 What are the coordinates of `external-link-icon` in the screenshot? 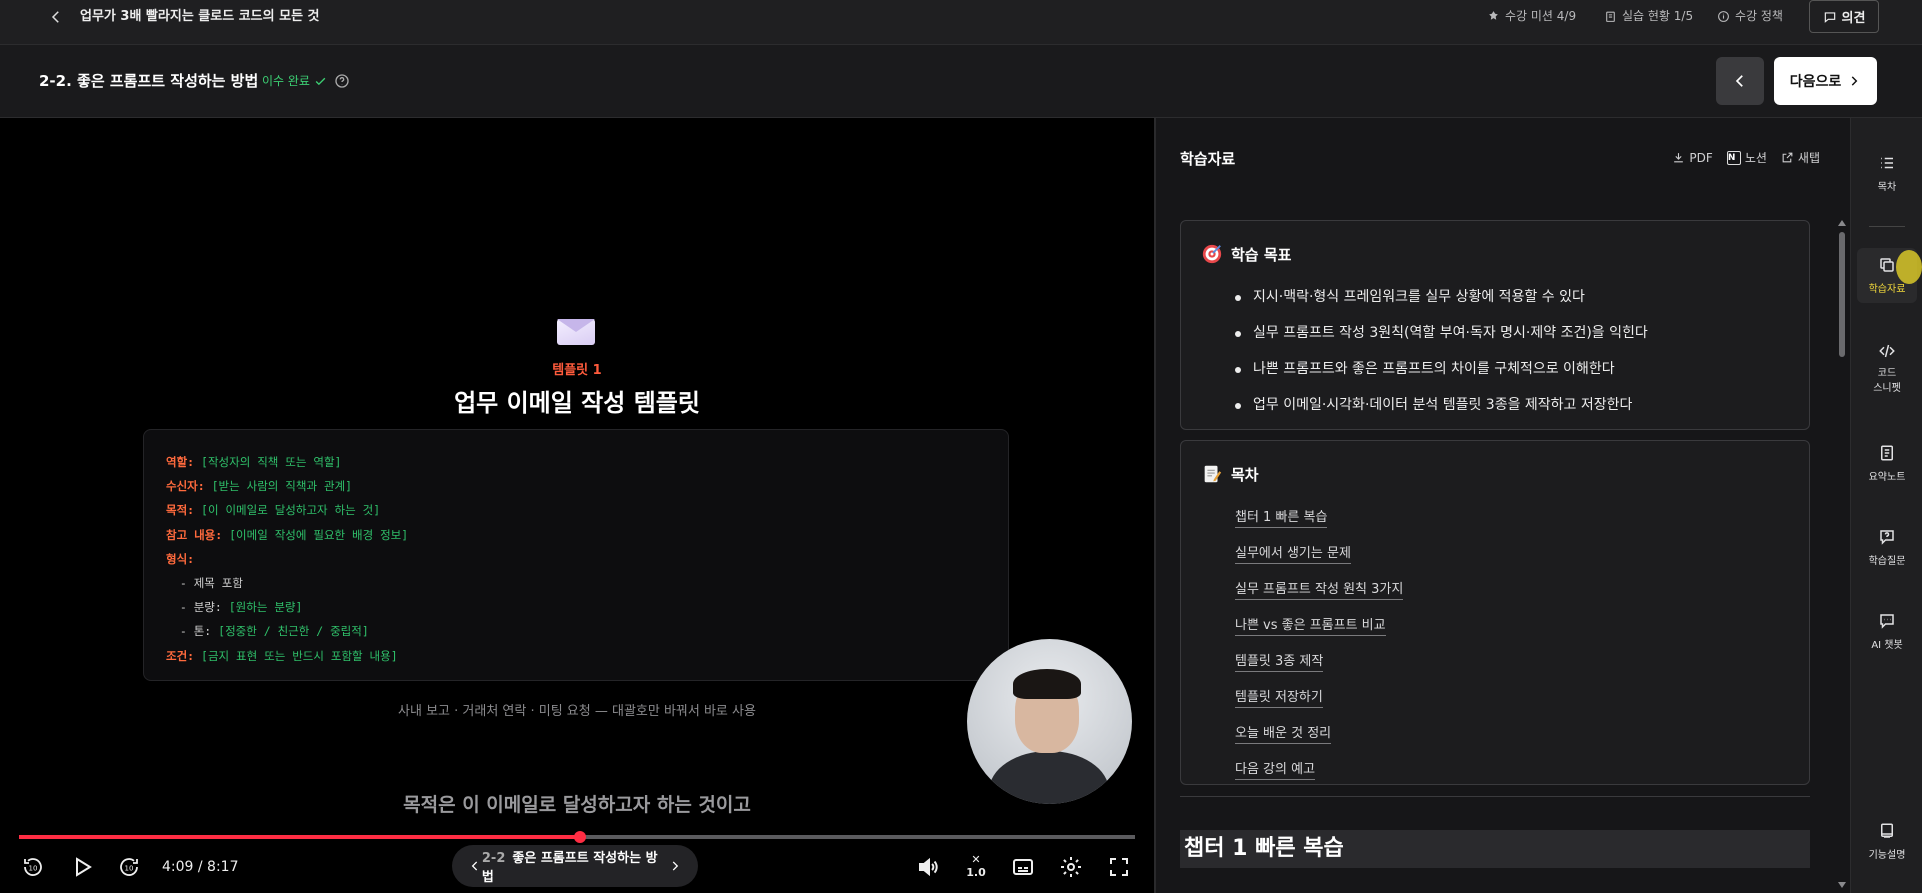 It's located at (1787, 157).